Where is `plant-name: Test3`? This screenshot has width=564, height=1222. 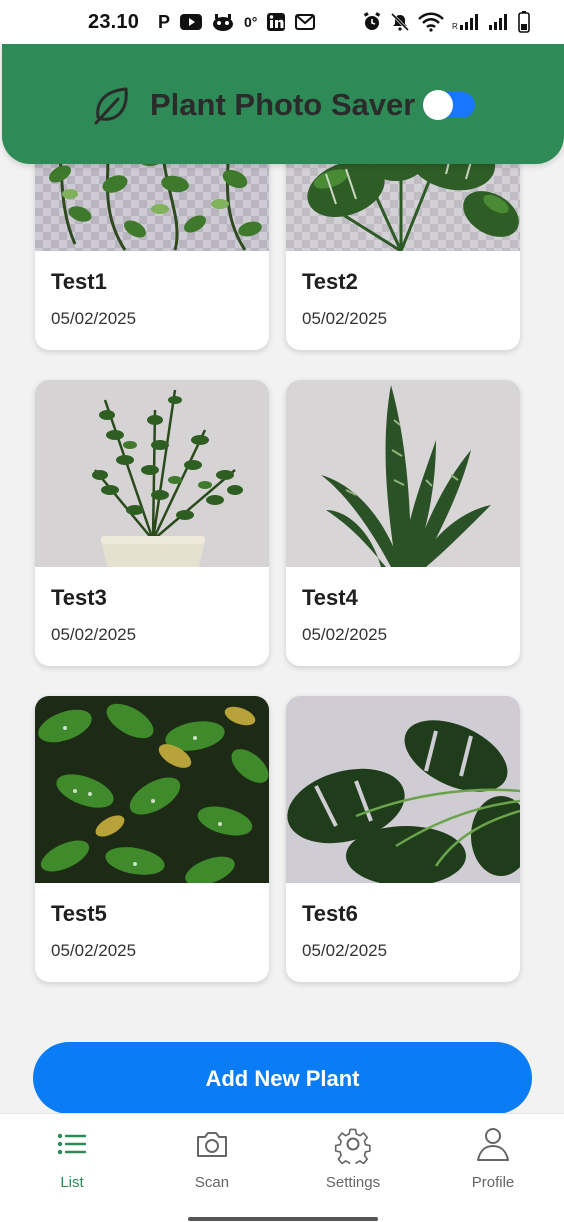
plant-name: Test3 is located at coordinates (79, 597).